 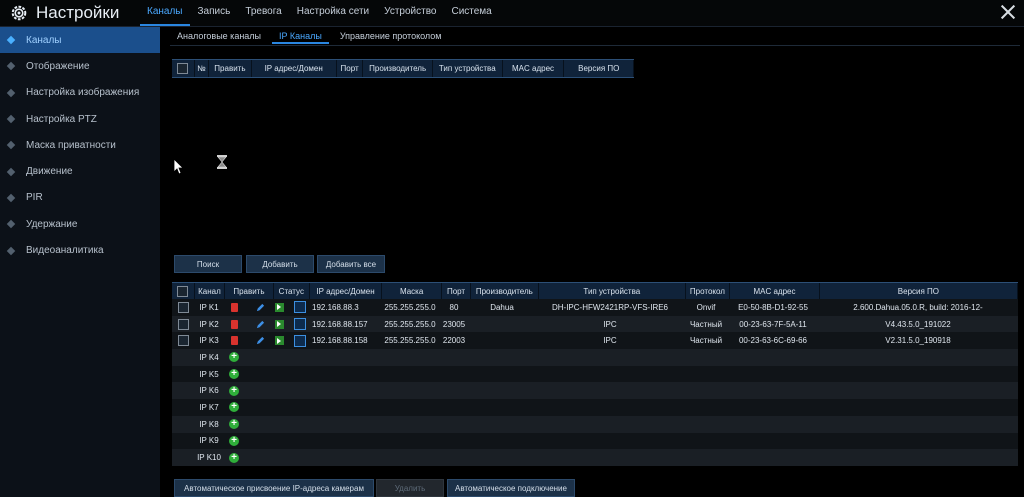 What do you see at coordinates (471, 13) in the screenshot?
I see `menu-system: Система` at bounding box center [471, 13].